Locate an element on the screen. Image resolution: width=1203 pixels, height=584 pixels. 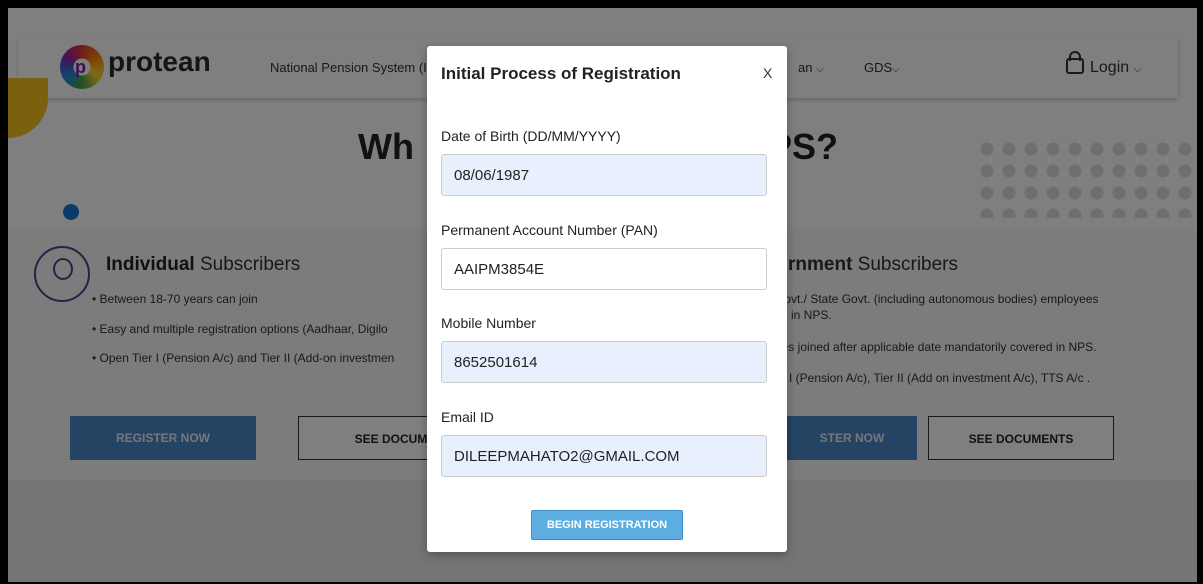
dob-field is located at coordinates (604, 175).